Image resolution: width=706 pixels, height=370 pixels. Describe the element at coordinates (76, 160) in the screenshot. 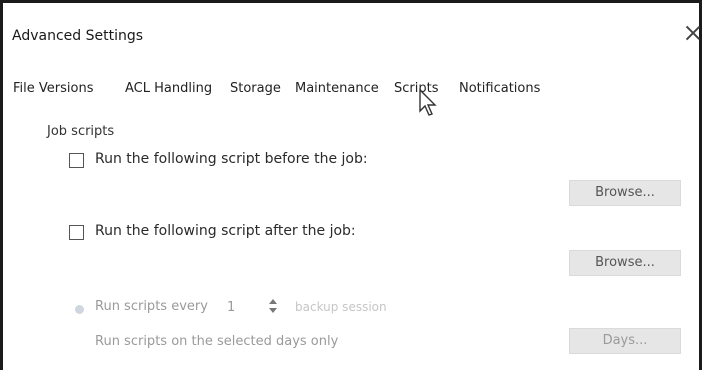

I see `before-job-checkbox` at that location.